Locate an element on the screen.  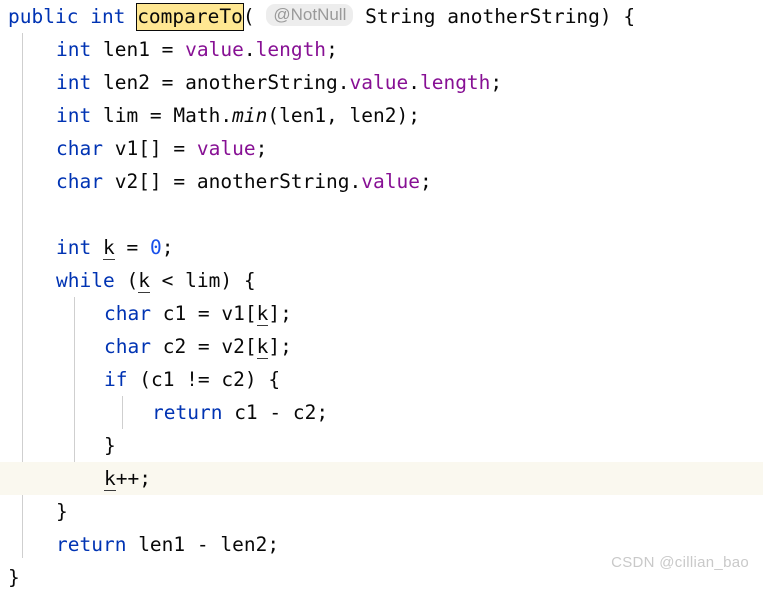
code-line-content: char c1 = v1[k]; is located at coordinates (150, 314).